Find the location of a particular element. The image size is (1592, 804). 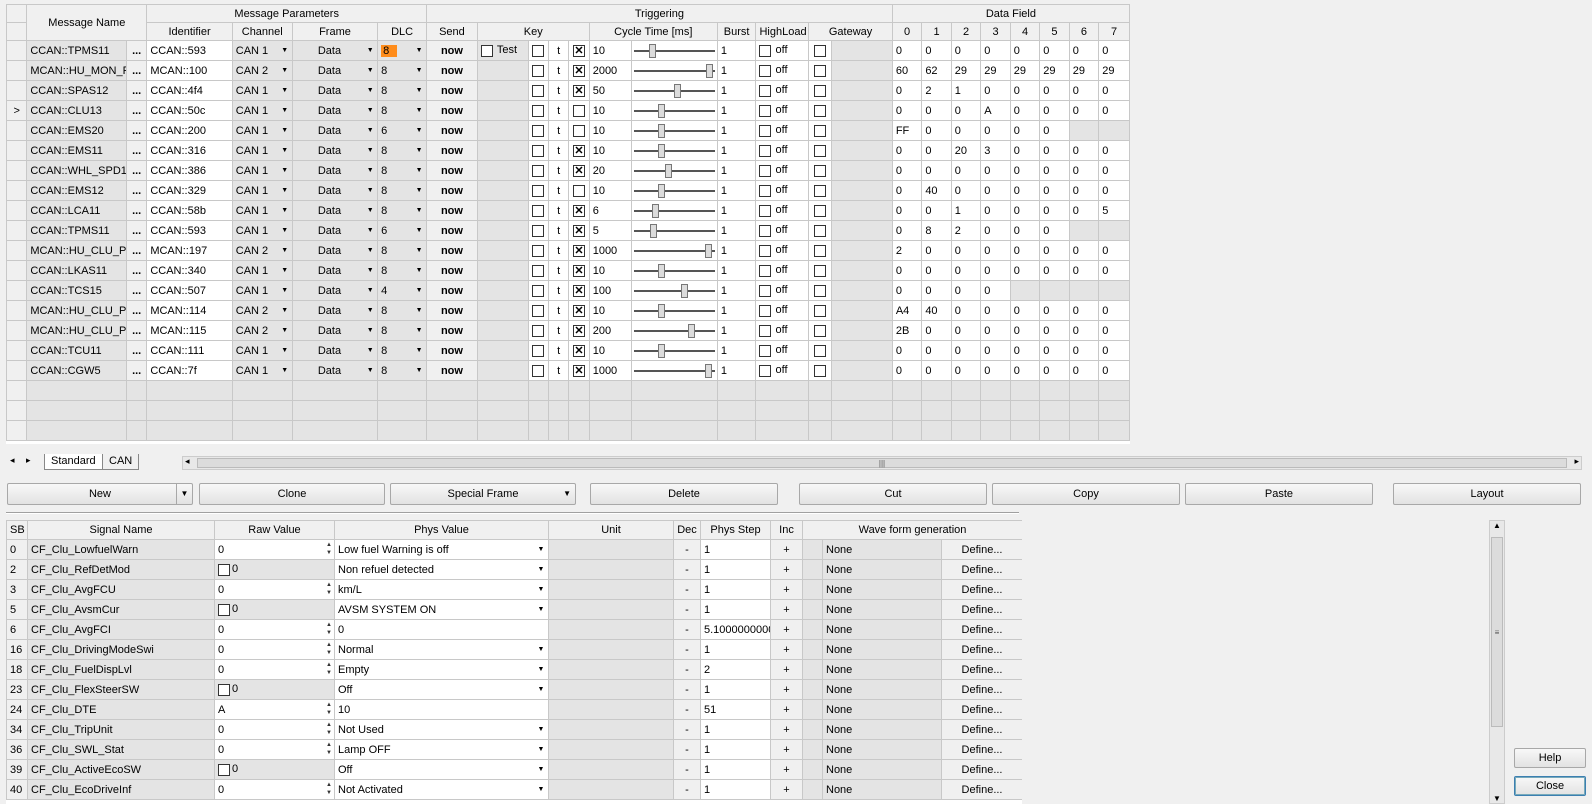

new-dropdown-icon: ▼ is located at coordinates (184, 494).